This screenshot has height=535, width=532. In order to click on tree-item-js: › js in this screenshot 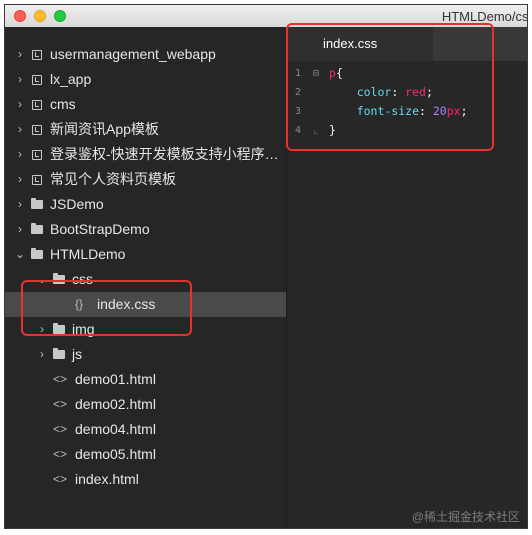, I will do `click(145, 354)`.